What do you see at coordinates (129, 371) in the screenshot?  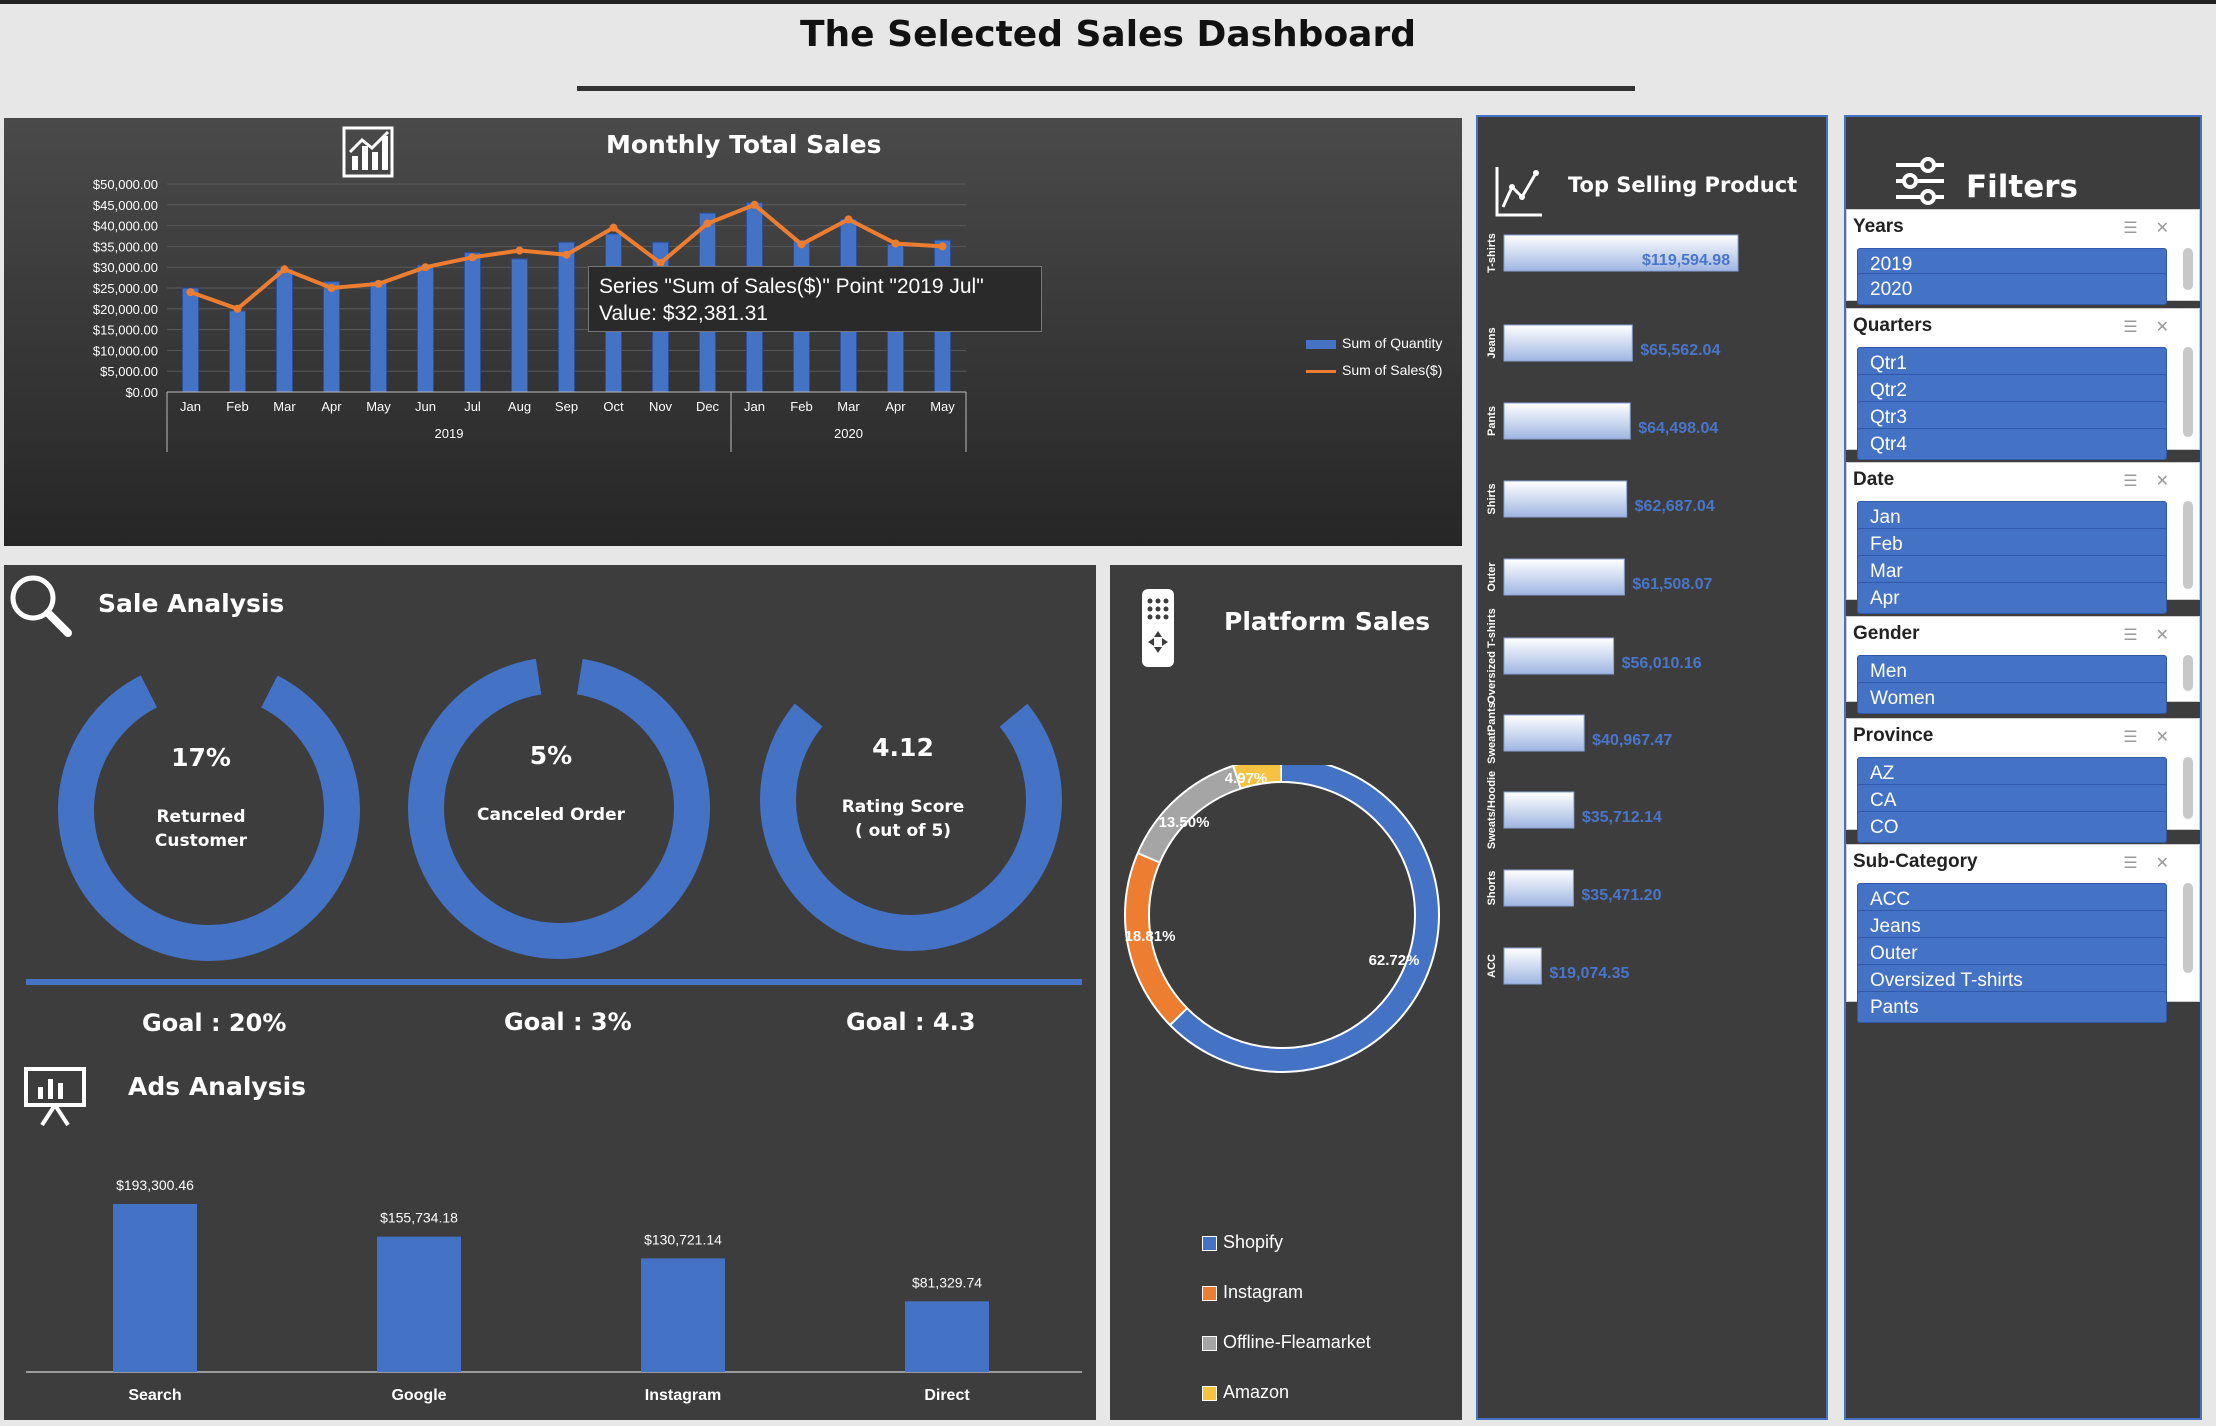 I see `y-tick-label: $5,000.00` at bounding box center [129, 371].